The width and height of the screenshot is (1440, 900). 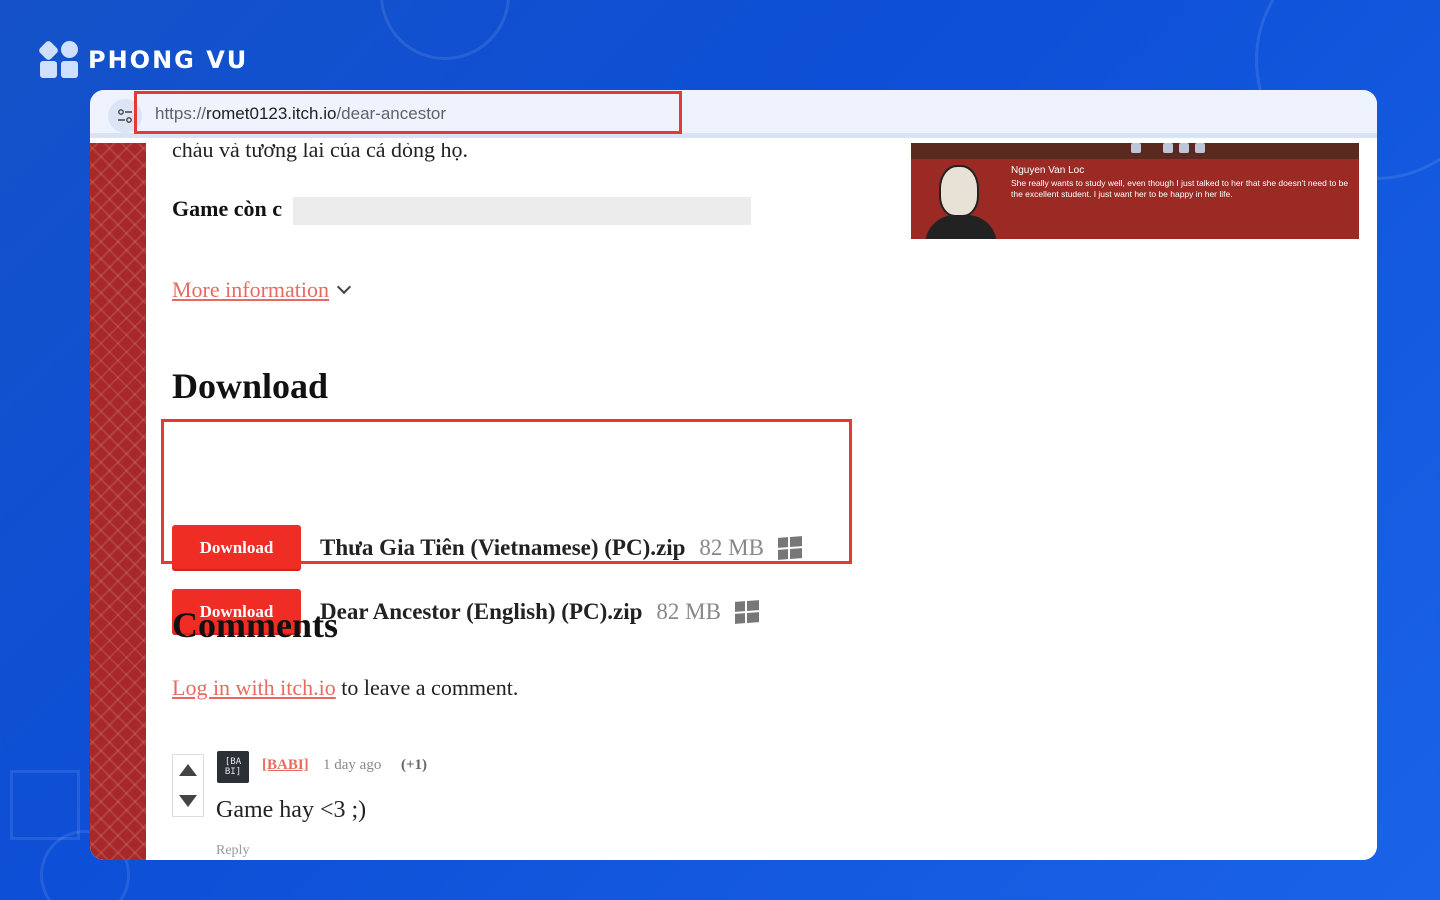 I want to click on login-suffix: to leave a comment., so click(x=427, y=687).